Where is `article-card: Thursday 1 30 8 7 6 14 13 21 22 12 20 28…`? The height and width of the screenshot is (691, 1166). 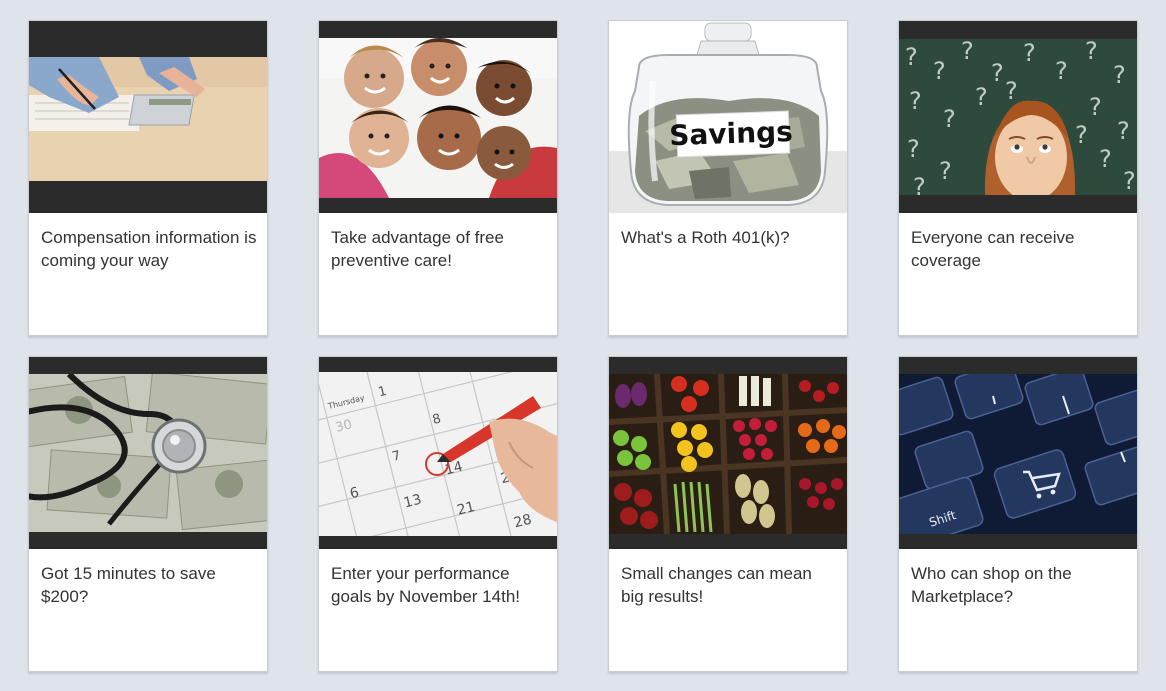 article-card: Thursday 1 30 8 7 6 14 13 21 22 12 20 28… is located at coordinates (438, 514).